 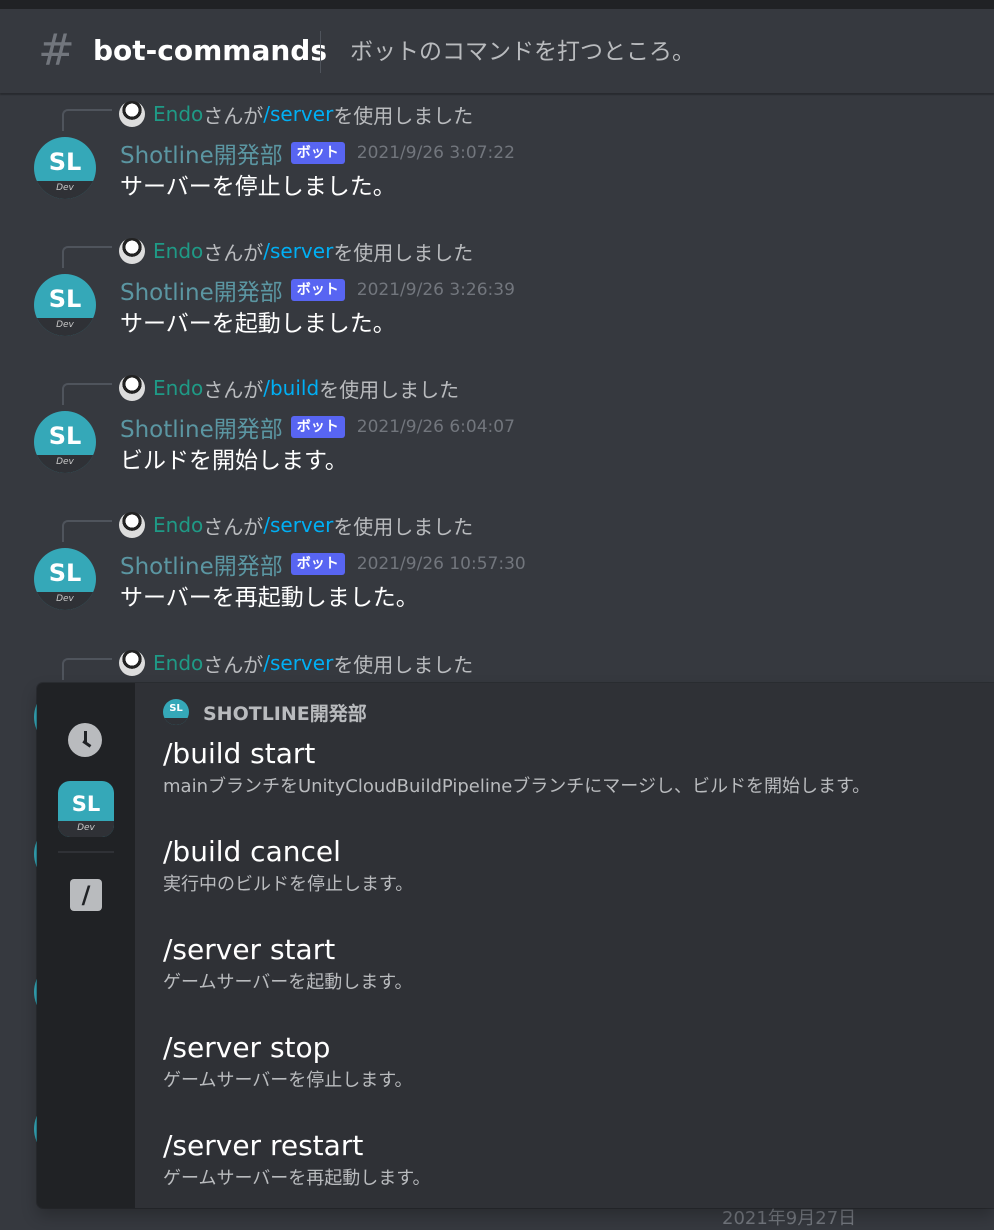 I want to click on message-content: ビルドを開始します。, so click(x=234, y=461).